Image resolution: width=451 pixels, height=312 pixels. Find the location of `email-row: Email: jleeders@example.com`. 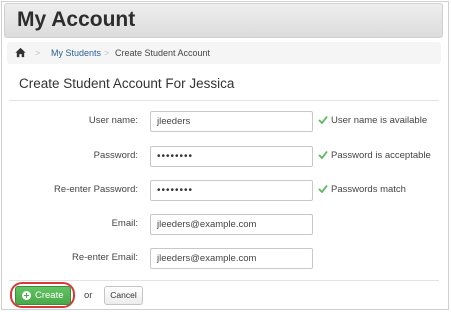

email-row: Email: jleeders@example.com is located at coordinates (225, 225).